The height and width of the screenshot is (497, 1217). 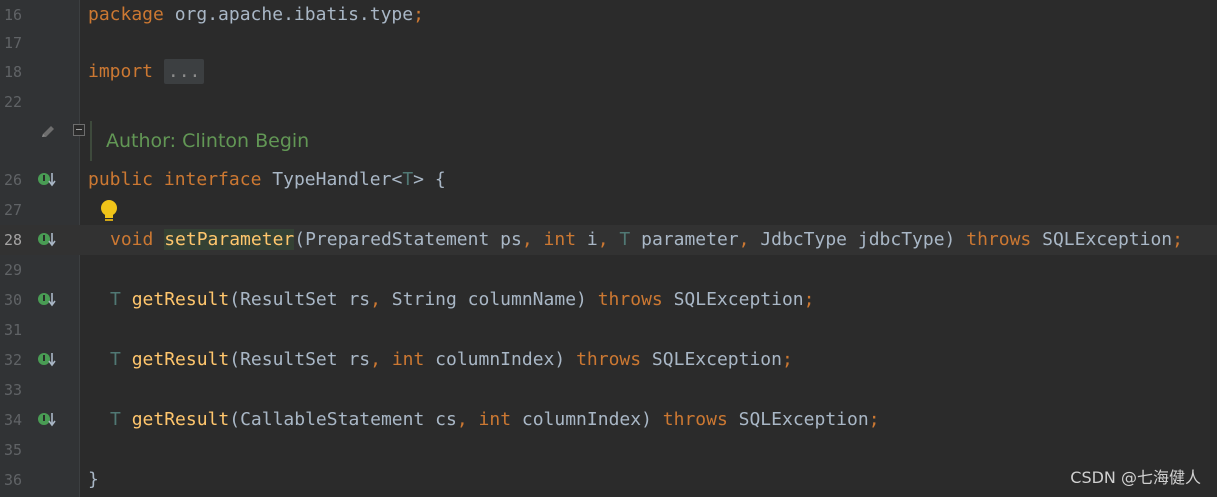 I want to click on brace: > {, so click(x=429, y=179).